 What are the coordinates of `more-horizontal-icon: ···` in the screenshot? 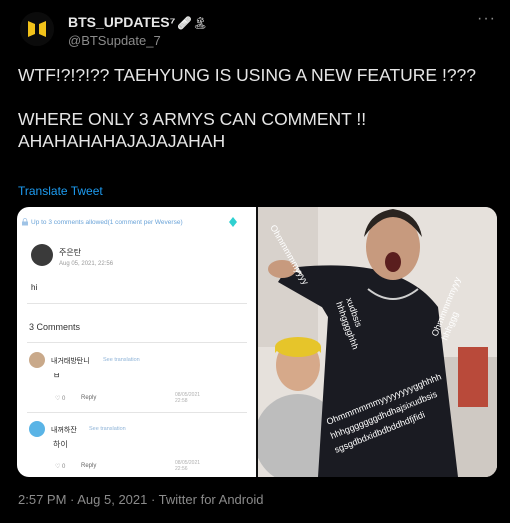 It's located at (486, 19).